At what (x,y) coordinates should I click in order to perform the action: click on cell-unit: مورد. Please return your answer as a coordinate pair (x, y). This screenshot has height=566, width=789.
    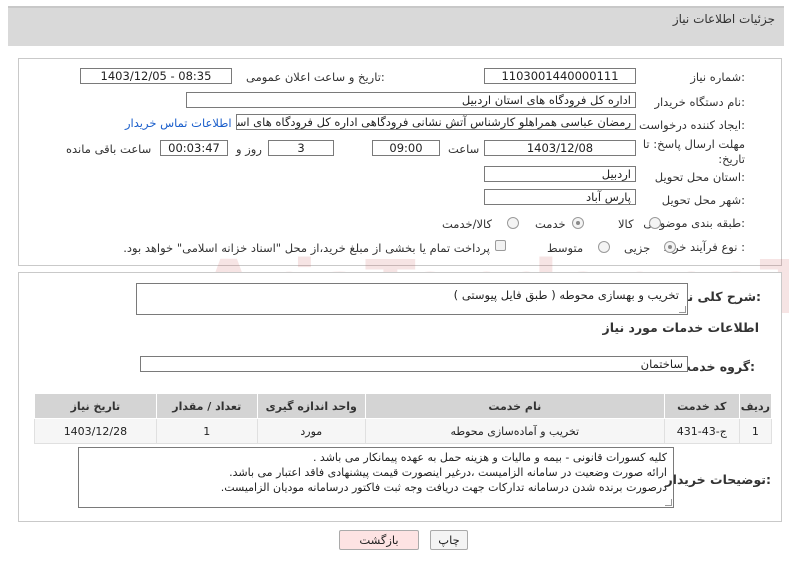
    Looking at the image, I should click on (311, 431).